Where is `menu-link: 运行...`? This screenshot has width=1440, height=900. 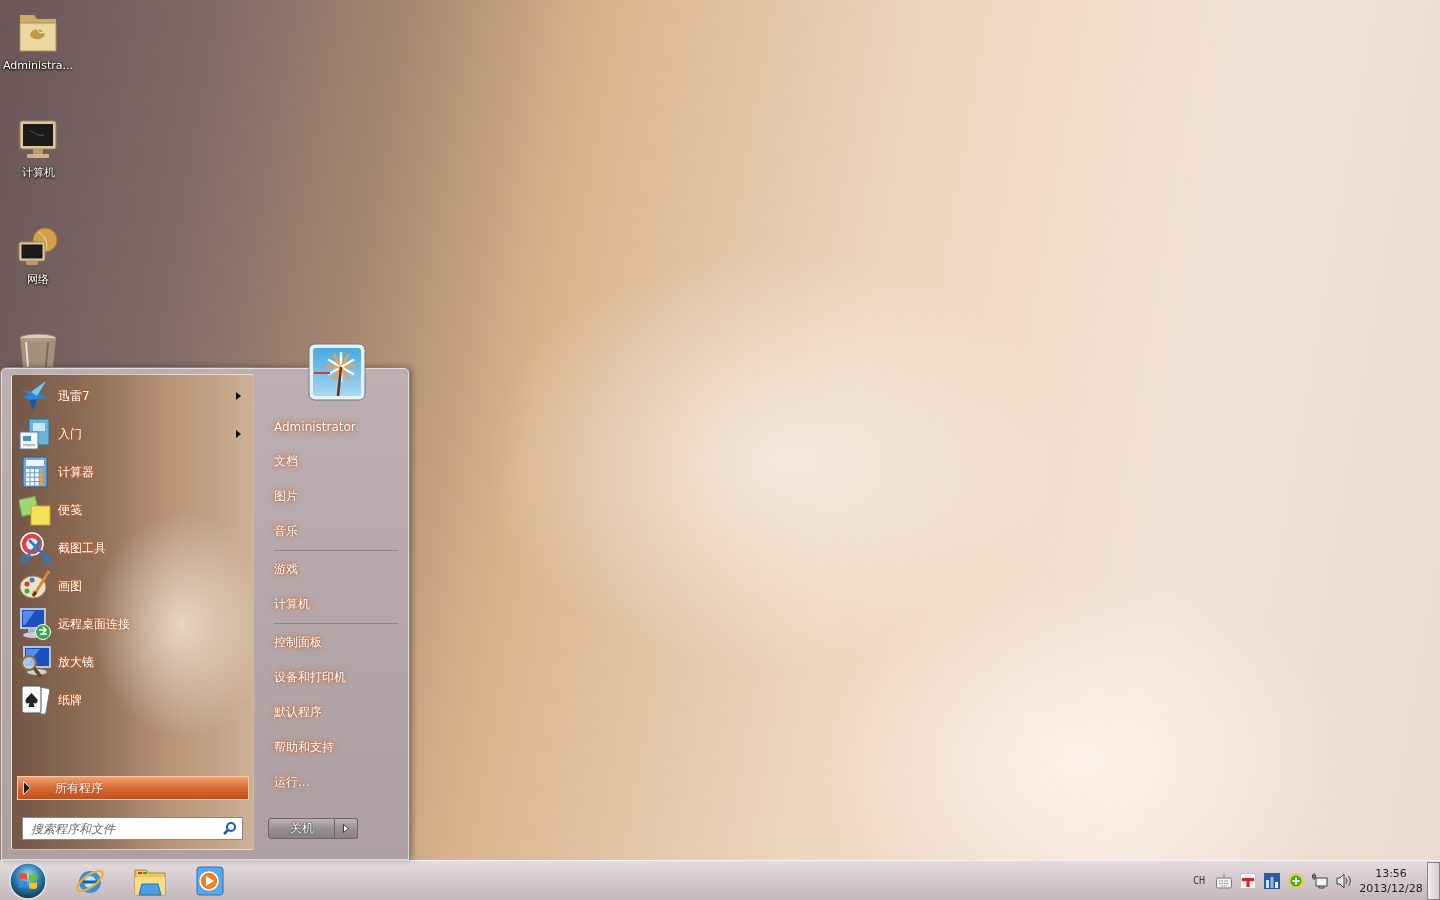
menu-link: 运行... is located at coordinates (333, 782).